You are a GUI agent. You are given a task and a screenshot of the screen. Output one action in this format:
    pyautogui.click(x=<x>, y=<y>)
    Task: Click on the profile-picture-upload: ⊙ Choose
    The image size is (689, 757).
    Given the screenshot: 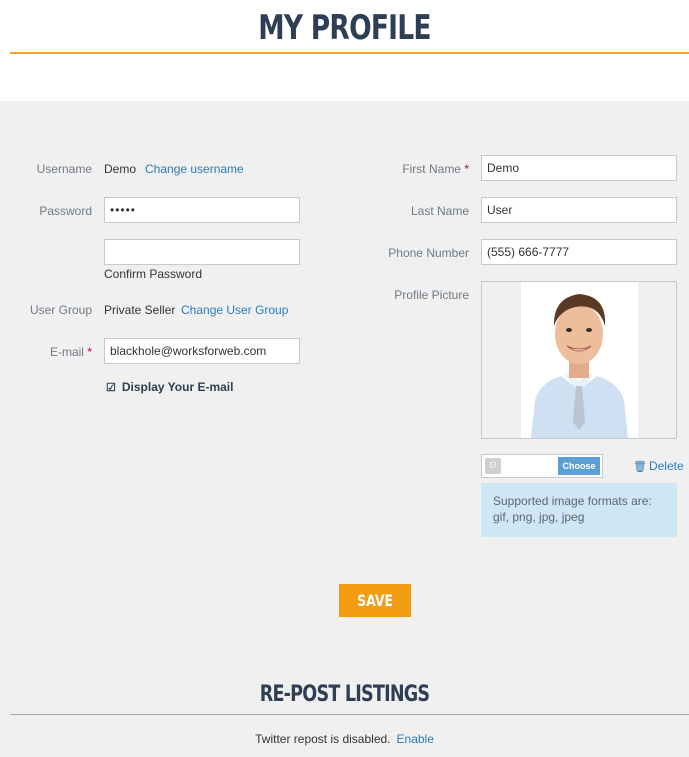 What is the action you would take?
    pyautogui.click(x=542, y=466)
    